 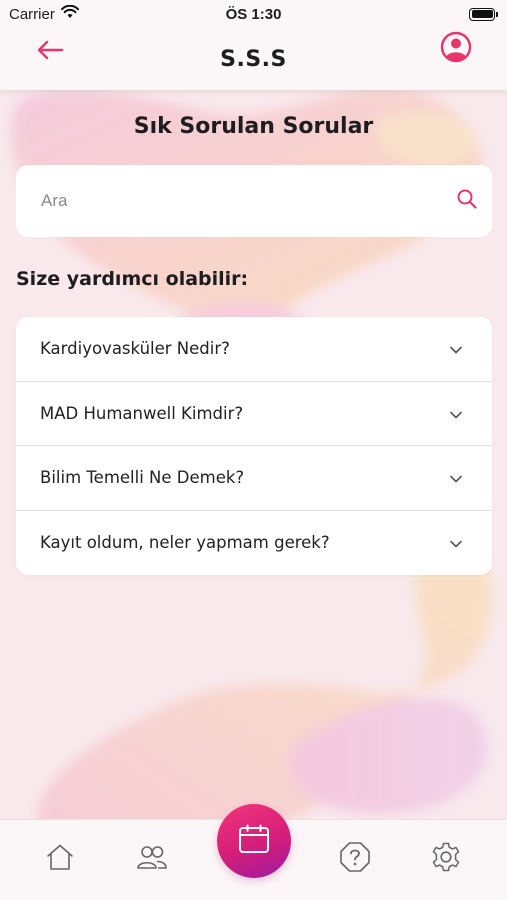 I want to click on battery-icon, so click(x=483, y=14).